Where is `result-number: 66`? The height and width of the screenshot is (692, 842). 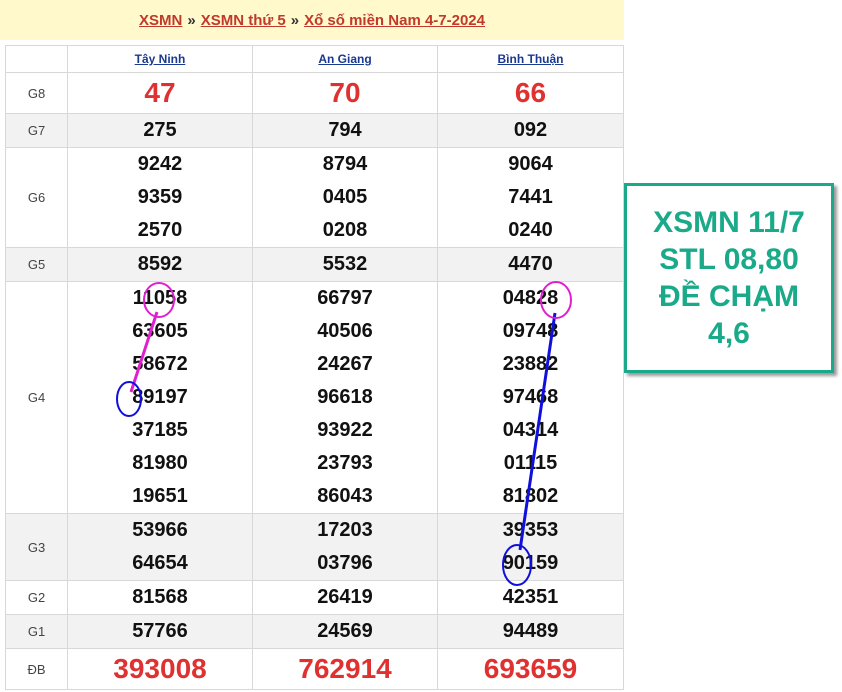 result-number: 66 is located at coordinates (530, 92).